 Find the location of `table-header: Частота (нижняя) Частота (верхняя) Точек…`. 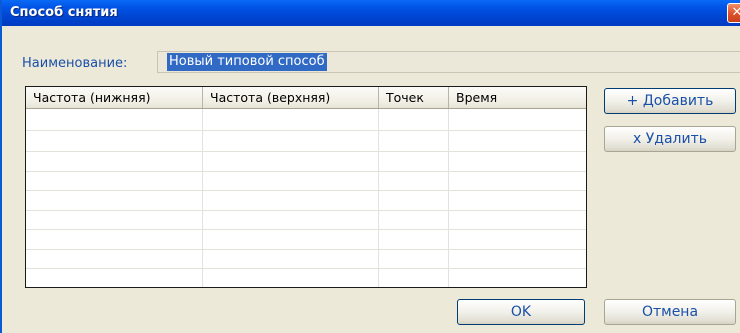

table-header: Частота (нижняя) Частота (верхняя) Точек… is located at coordinates (306, 98).